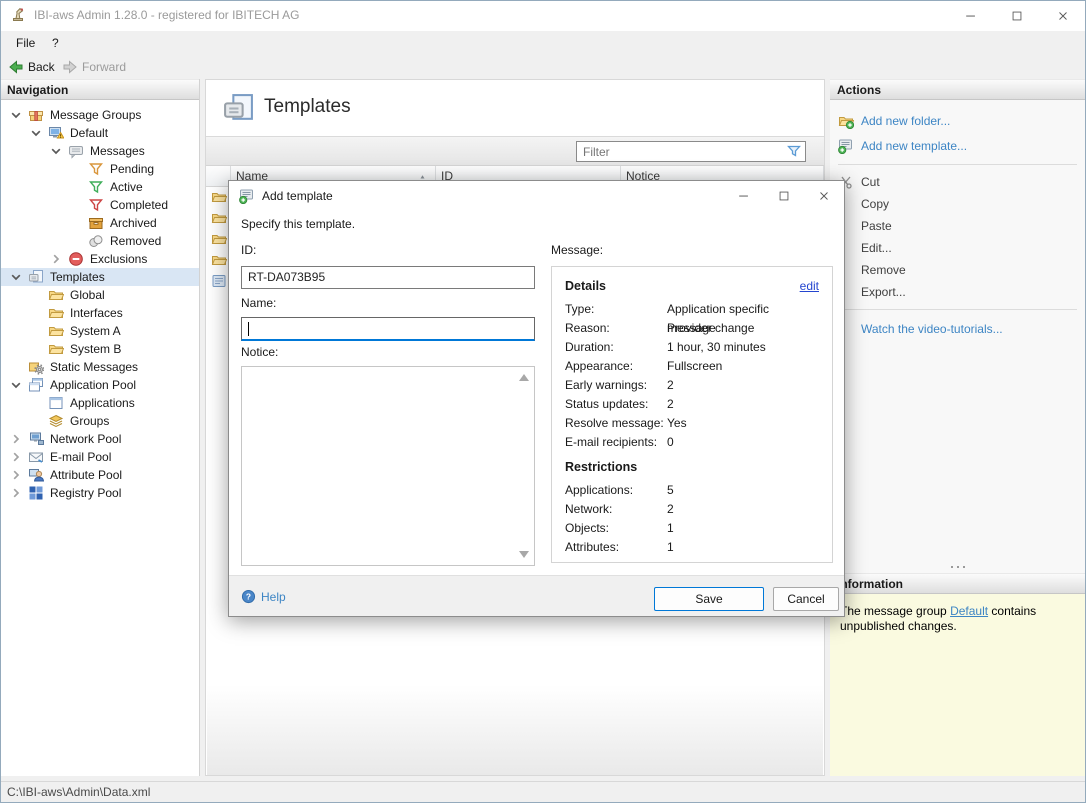  I want to click on dialog-titlebar: Add template, so click(536, 196).